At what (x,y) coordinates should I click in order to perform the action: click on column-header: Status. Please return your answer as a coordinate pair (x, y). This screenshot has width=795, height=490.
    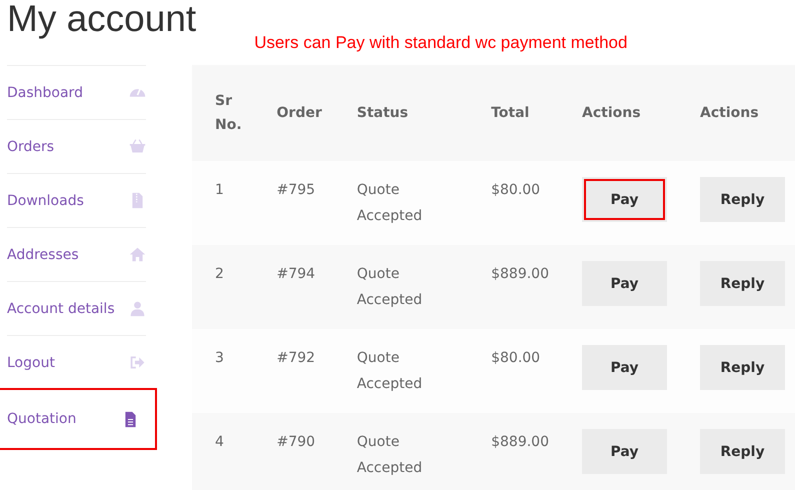
    Looking at the image, I should click on (401, 113).